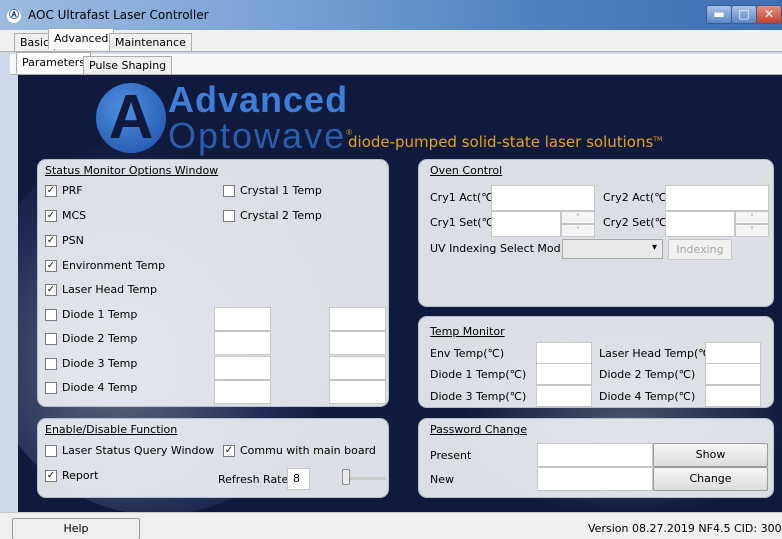 This screenshot has width=782, height=539. What do you see at coordinates (242, 392) in the screenshot?
I see `diode-4-field-a` at bounding box center [242, 392].